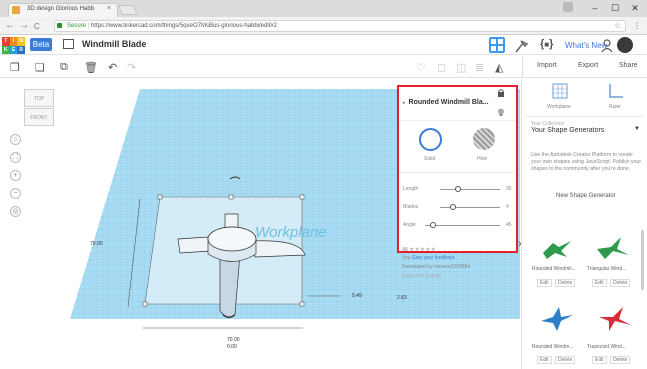 This screenshot has height=369, width=647. Describe the element at coordinates (64, 67) in the screenshot. I see `duplicate-icon: ⧉` at that location.